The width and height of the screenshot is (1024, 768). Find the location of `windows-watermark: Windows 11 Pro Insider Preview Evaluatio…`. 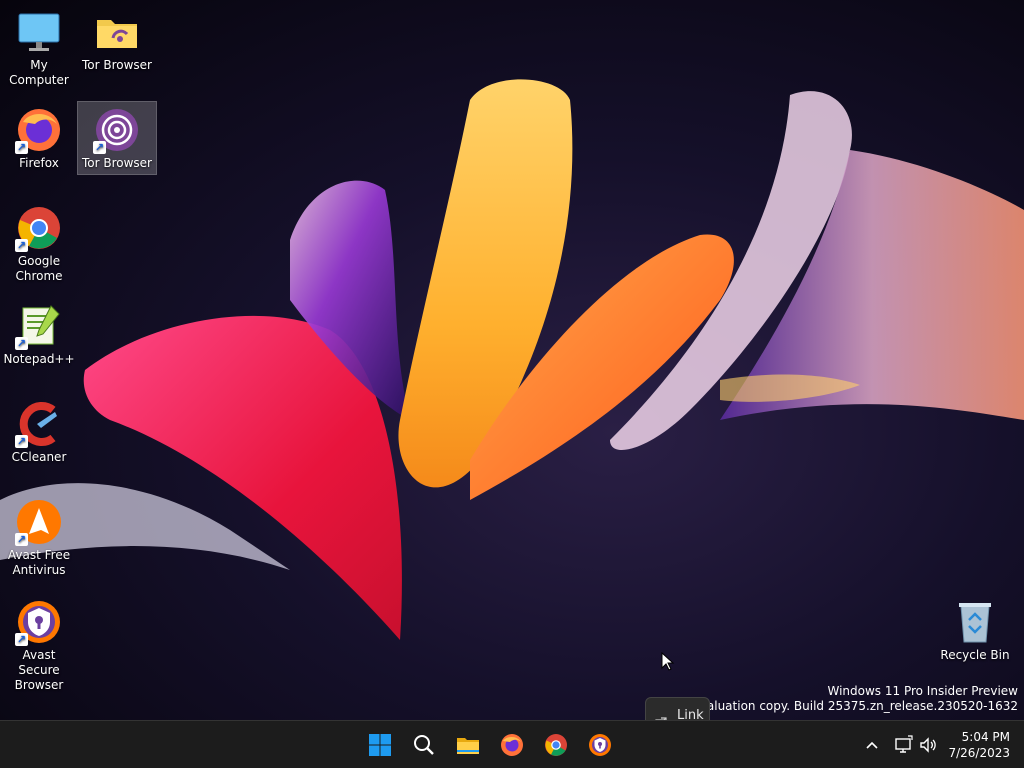

windows-watermark: Windows 11 Pro Insider Preview Evaluatio… is located at coordinates (855, 699).